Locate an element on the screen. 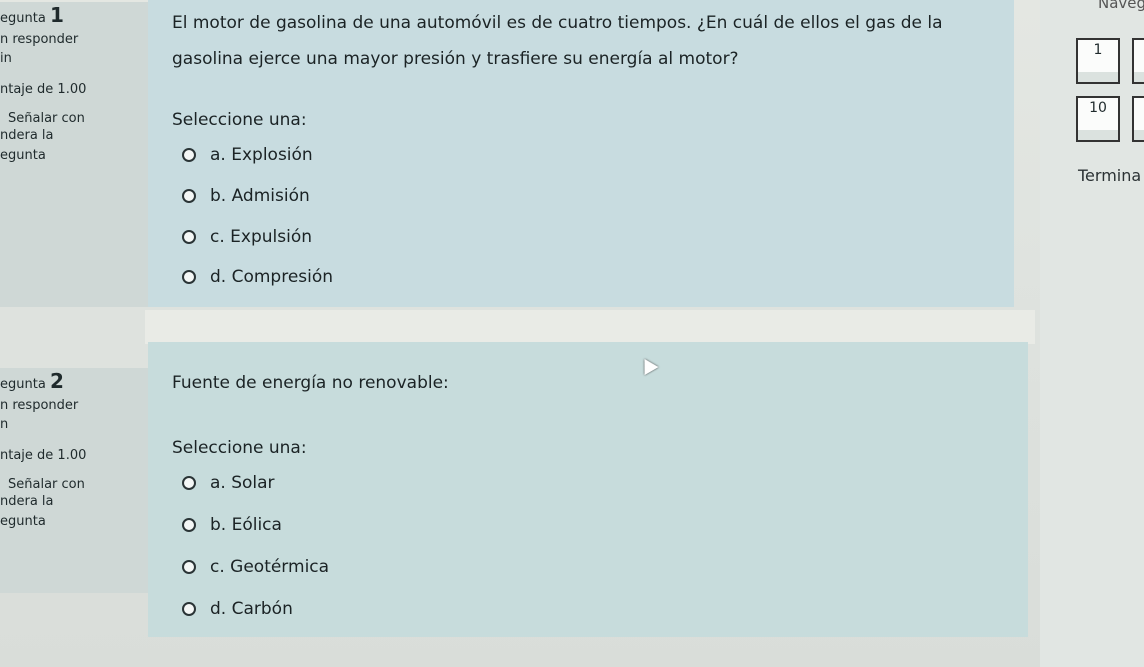 The height and width of the screenshot is (667, 1144). question-separator is located at coordinates (590, 327).